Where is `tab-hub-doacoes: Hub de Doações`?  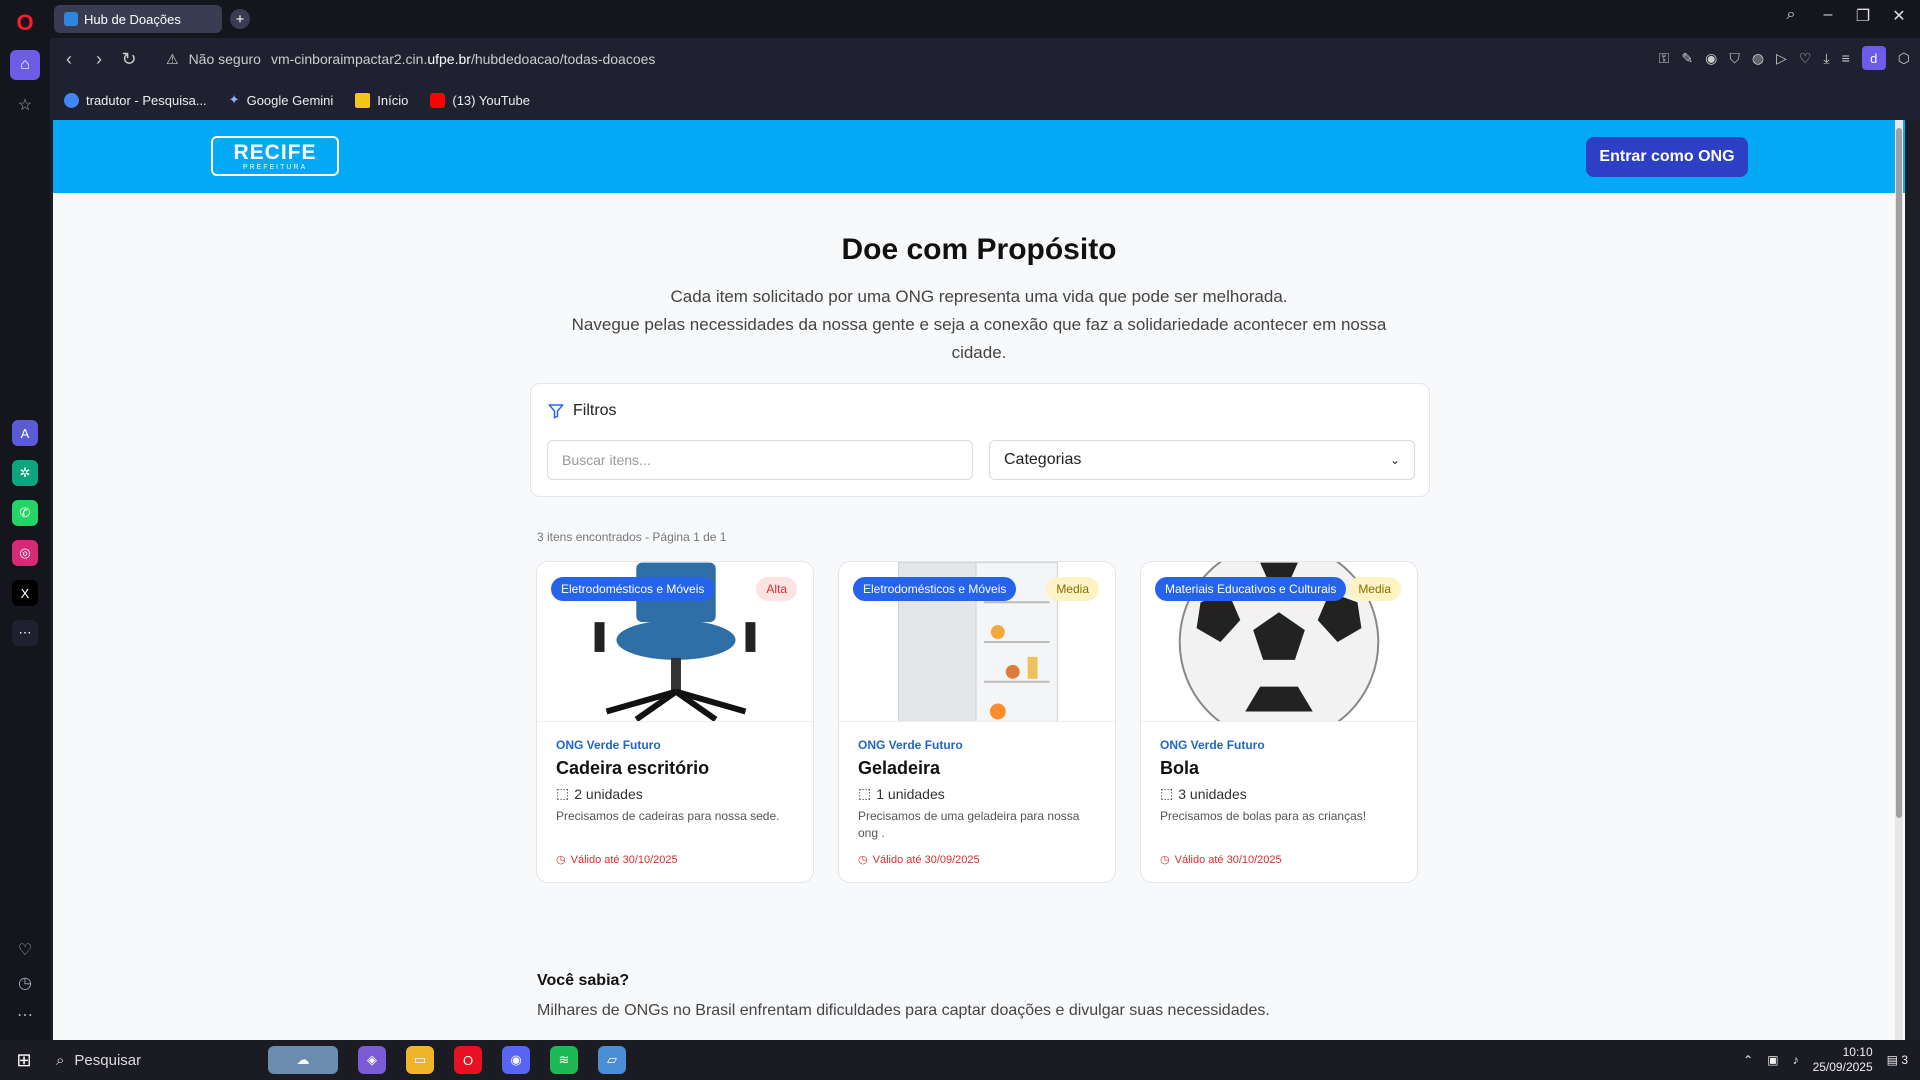
tab-hub-doacoes: Hub de Doações is located at coordinates (138, 19).